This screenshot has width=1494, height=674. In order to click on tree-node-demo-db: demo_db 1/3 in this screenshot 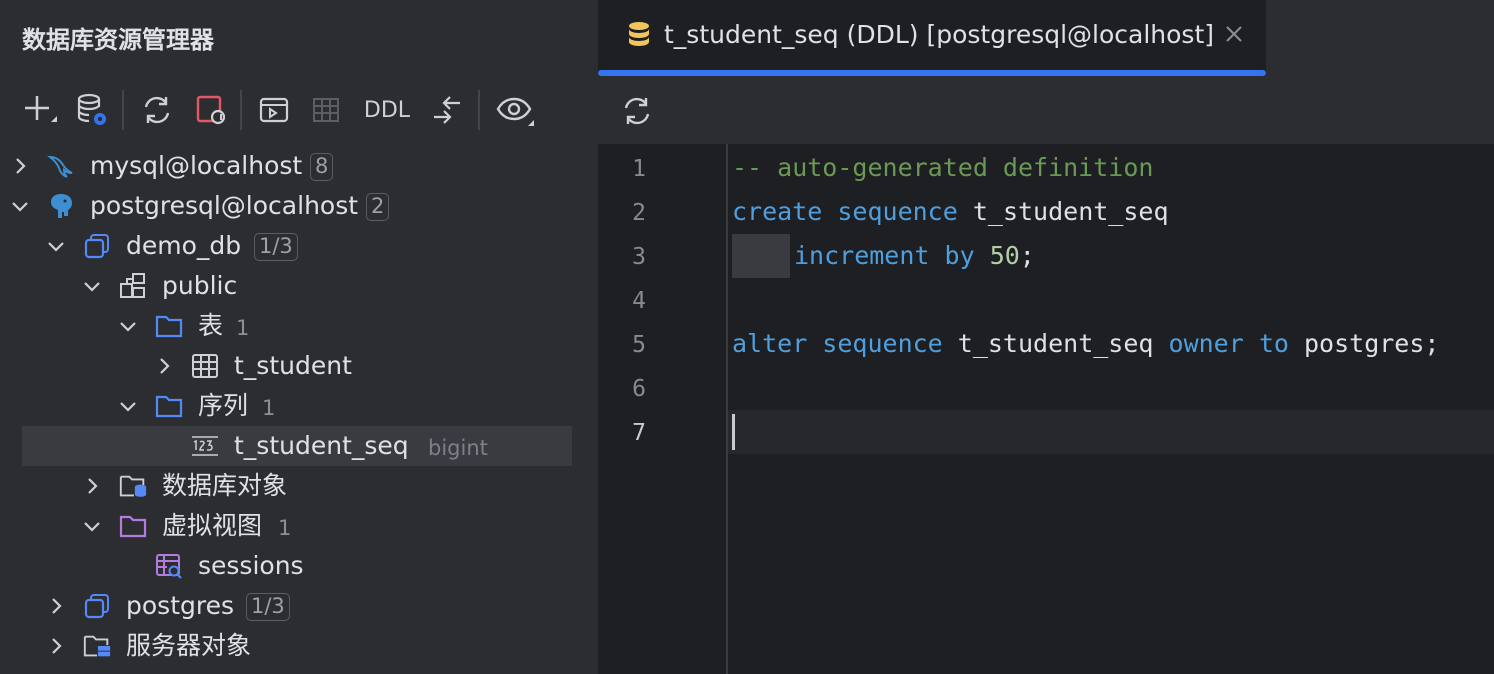, I will do `click(299, 246)`.